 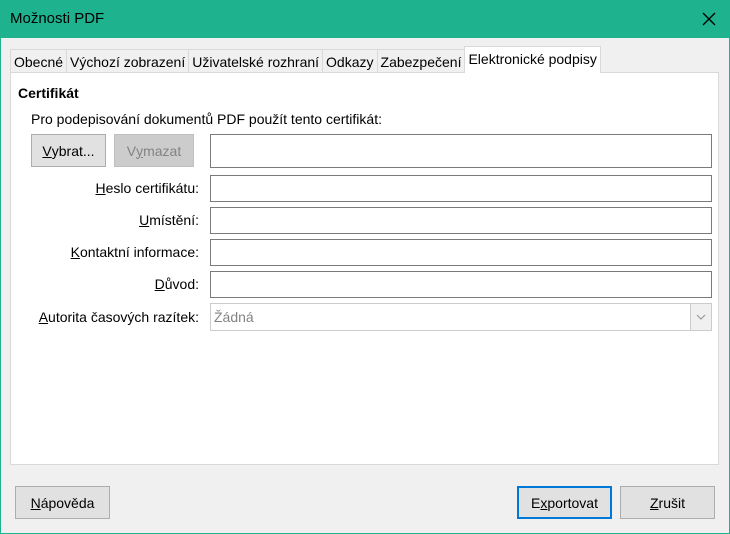 What do you see at coordinates (654, 502) in the screenshot?
I see `cancel-button-mnemonic: Z` at bounding box center [654, 502].